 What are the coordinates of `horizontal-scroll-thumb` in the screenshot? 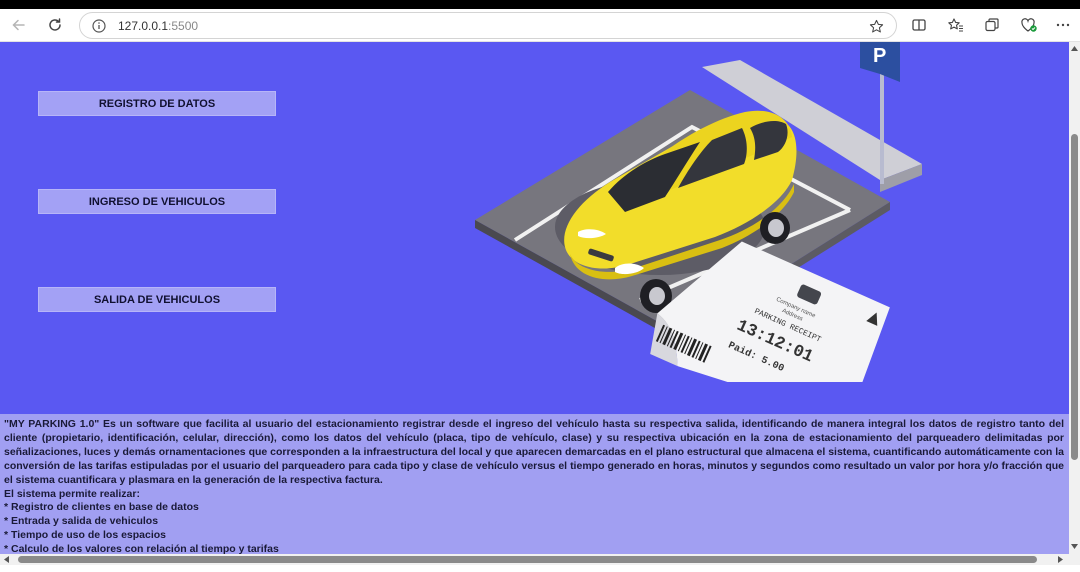 It's located at (527, 559).